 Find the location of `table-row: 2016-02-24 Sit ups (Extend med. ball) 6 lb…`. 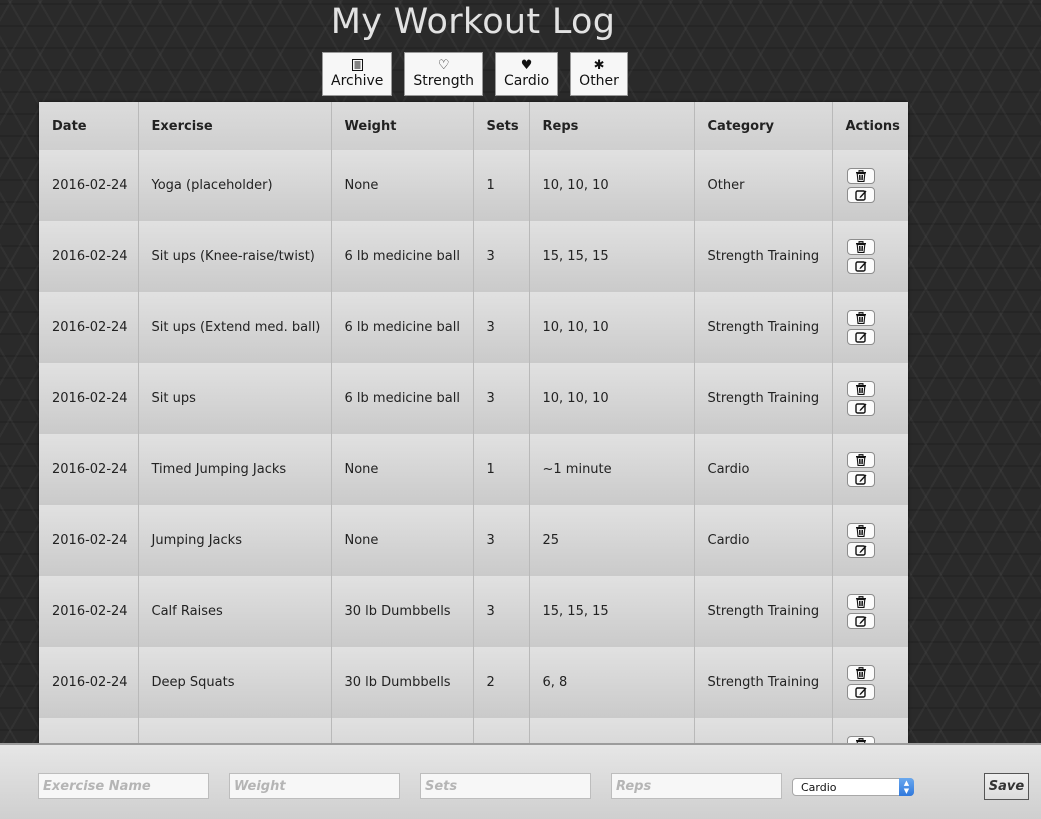

table-row: 2016-02-24 Sit ups (Extend med. ball) 6 lb… is located at coordinates (473, 327).